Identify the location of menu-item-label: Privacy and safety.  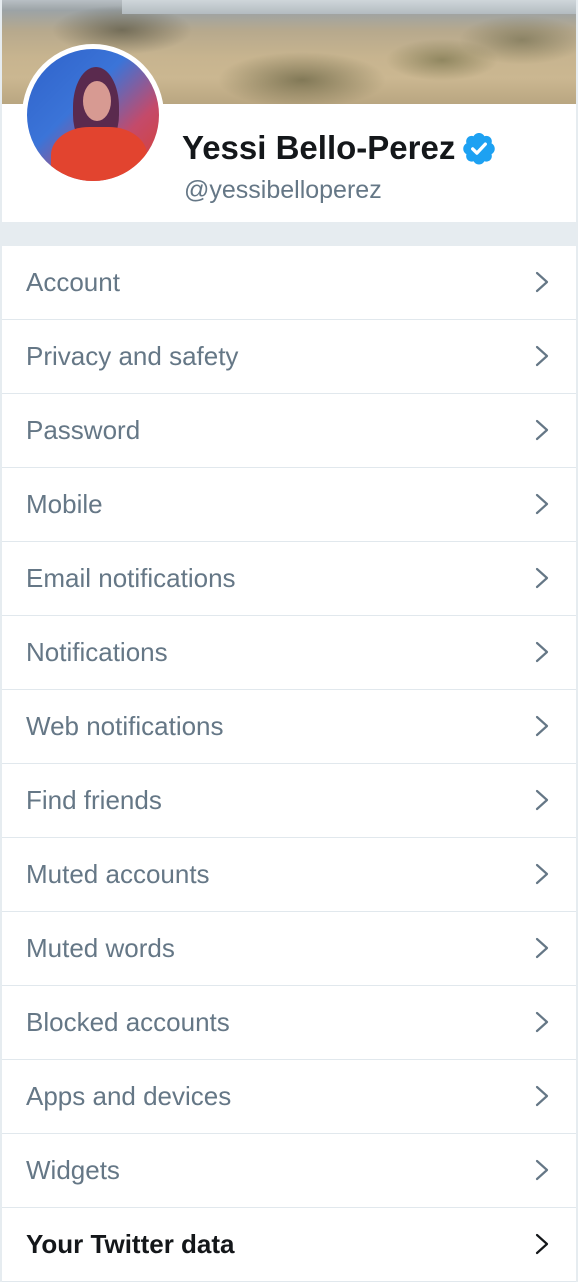
(132, 356).